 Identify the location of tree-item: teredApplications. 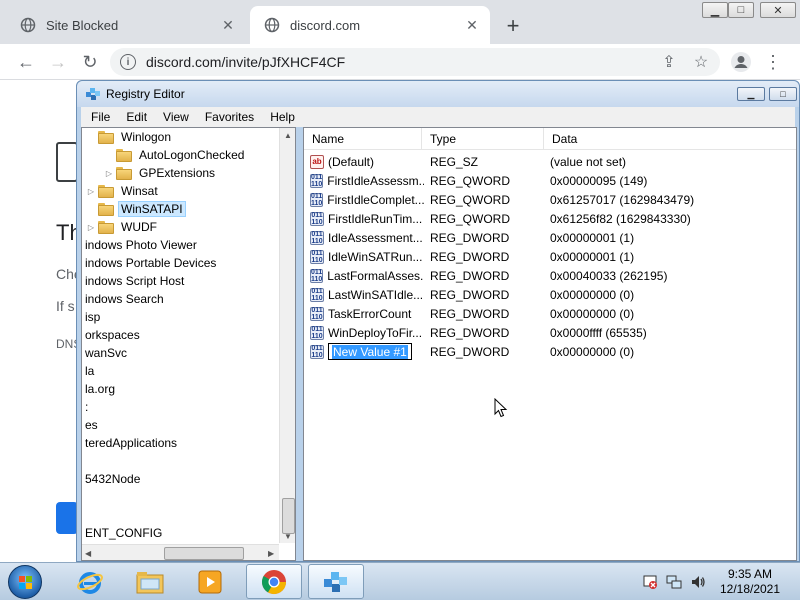
(131, 443).